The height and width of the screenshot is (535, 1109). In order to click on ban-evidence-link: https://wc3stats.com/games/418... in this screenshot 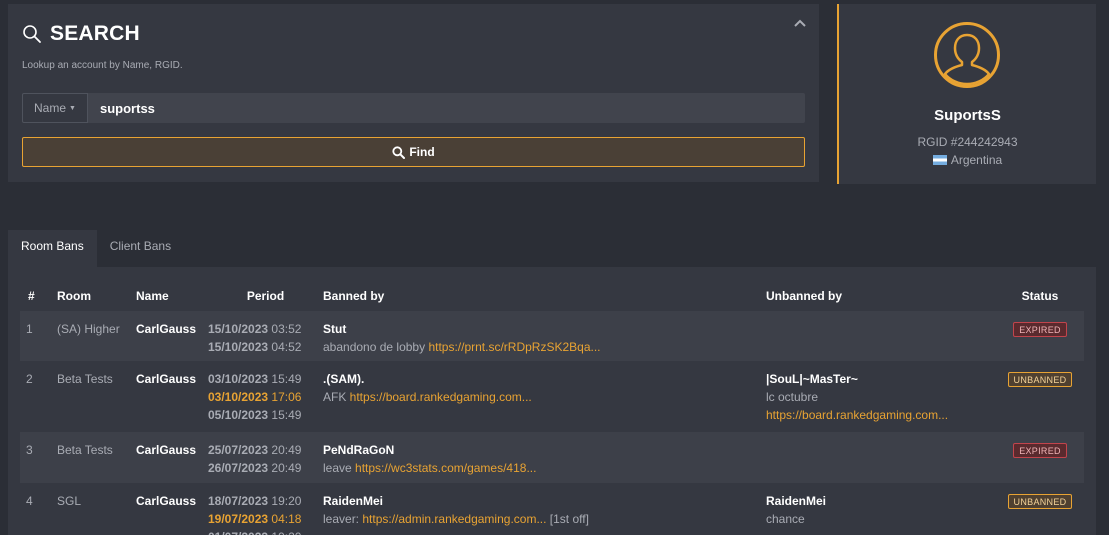, I will do `click(445, 468)`.